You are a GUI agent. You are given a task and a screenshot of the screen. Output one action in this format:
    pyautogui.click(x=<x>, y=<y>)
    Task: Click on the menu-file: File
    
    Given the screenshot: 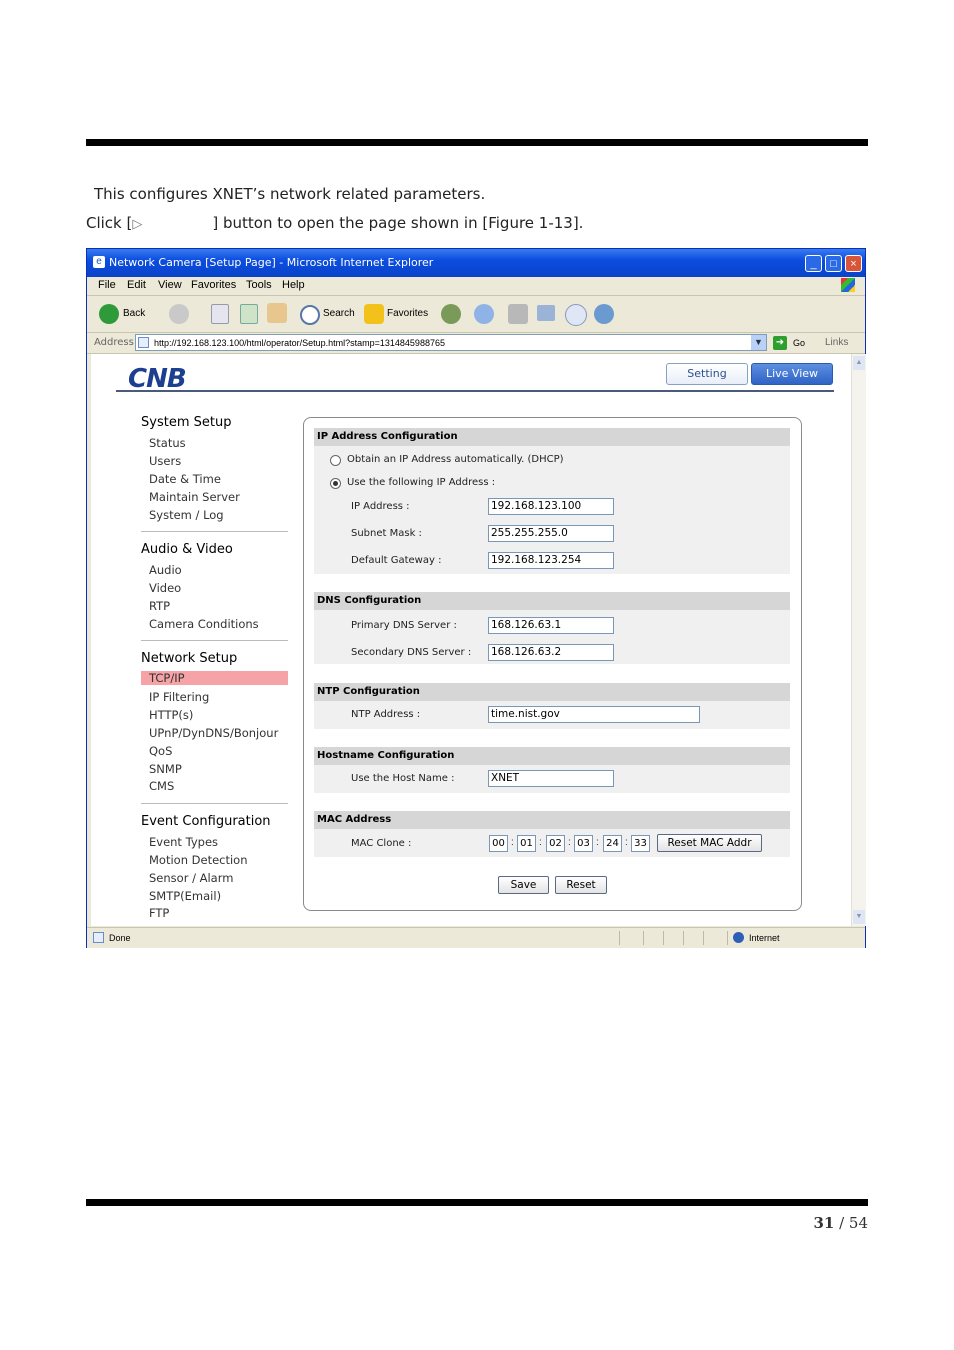 What is the action you would take?
    pyautogui.click(x=107, y=285)
    